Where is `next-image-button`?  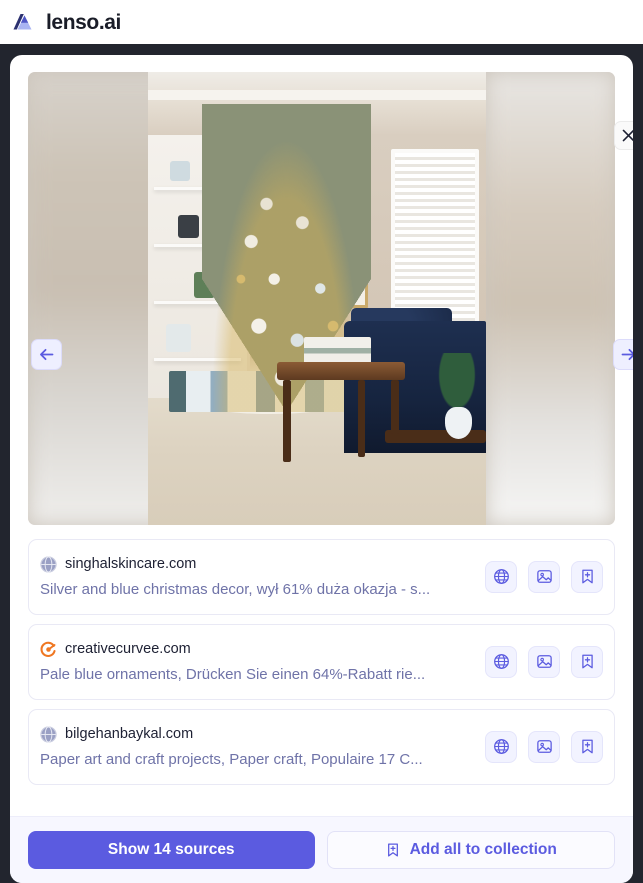
next-image-button is located at coordinates (623, 354).